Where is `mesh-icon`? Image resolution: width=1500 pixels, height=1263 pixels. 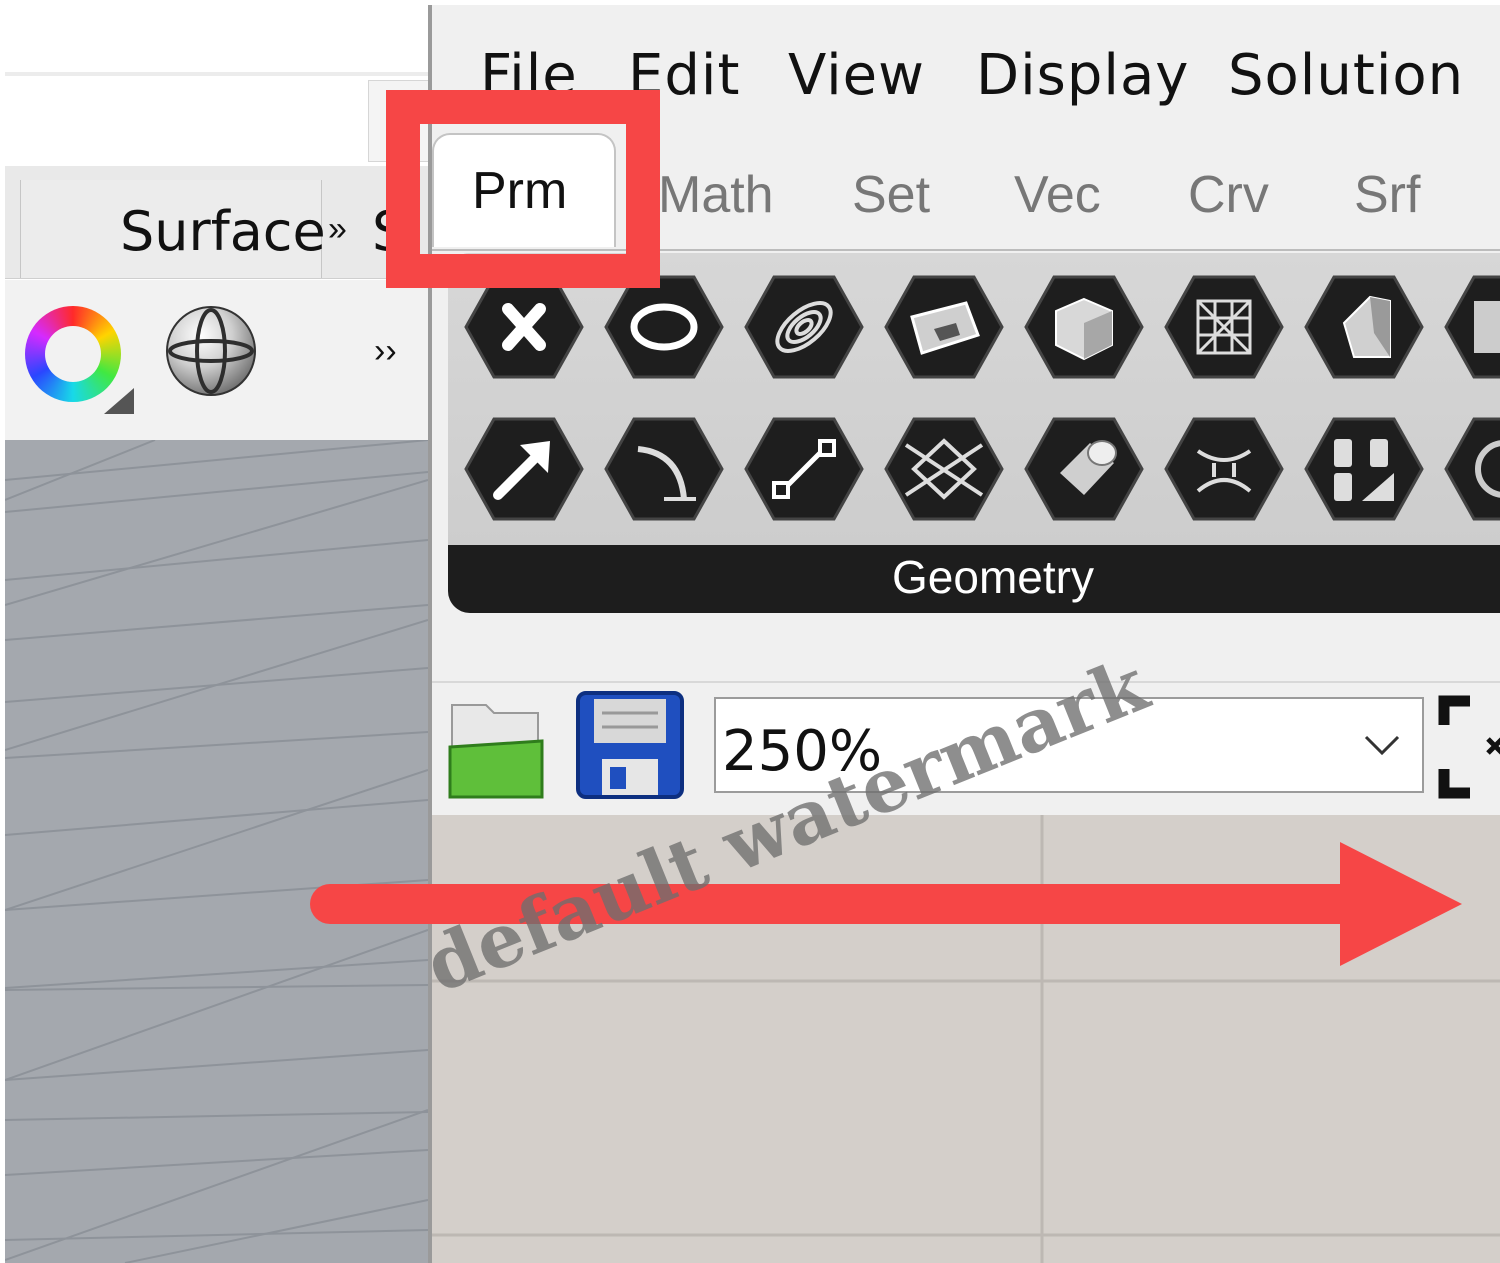
mesh-icon is located at coordinates (1224, 327).